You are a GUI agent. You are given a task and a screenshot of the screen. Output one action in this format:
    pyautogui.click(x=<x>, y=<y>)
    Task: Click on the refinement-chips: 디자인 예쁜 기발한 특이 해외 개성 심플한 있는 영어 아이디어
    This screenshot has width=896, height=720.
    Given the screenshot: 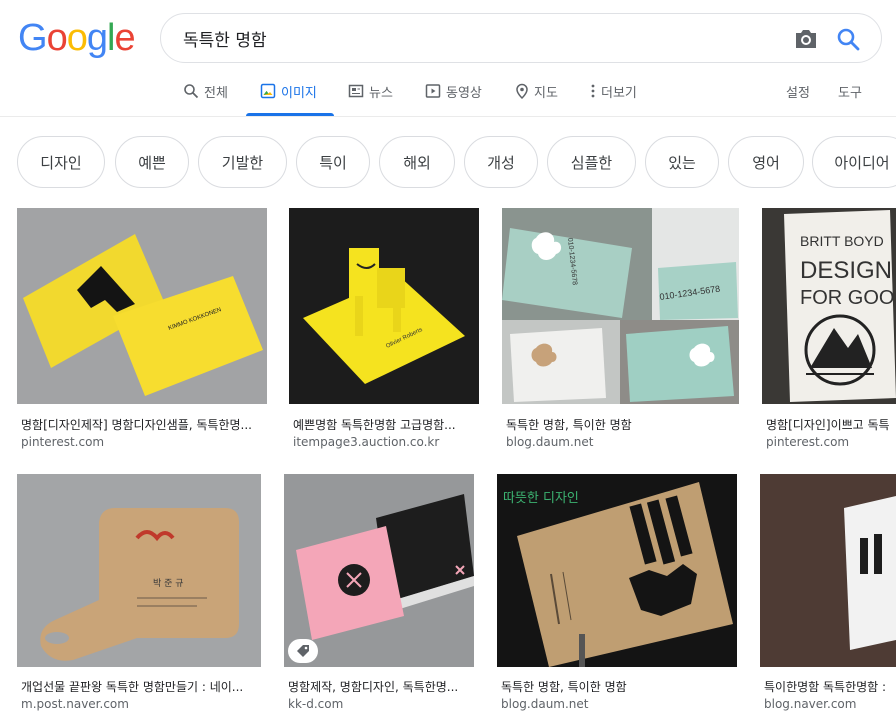 What is the action you would take?
    pyautogui.click(x=448, y=162)
    